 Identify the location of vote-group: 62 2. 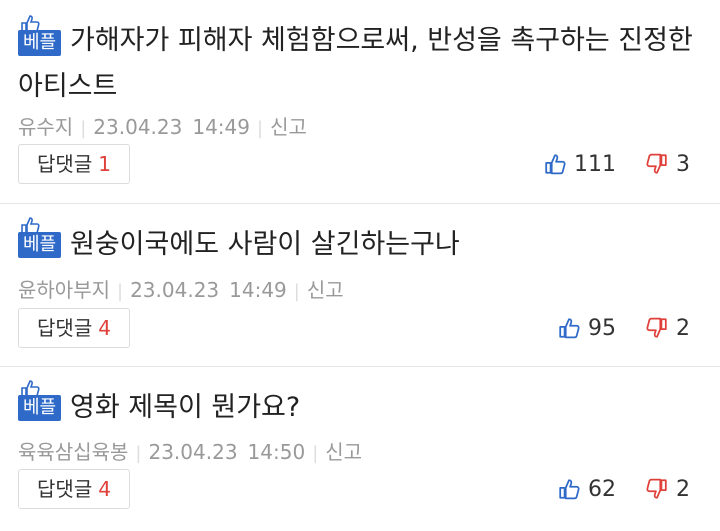
(624, 489).